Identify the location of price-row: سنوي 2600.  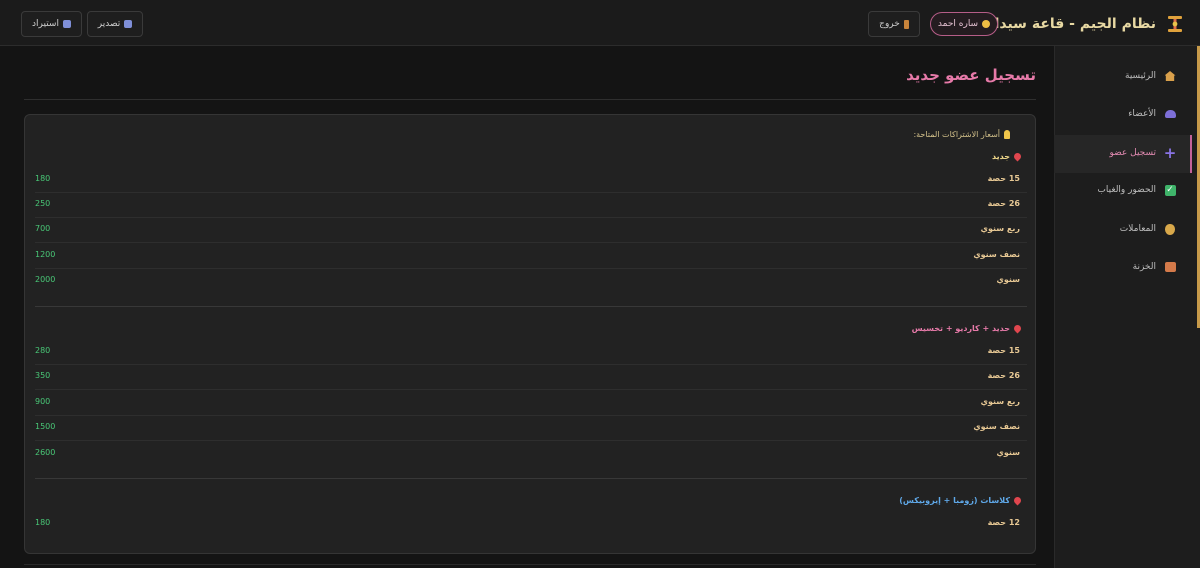
(531, 454).